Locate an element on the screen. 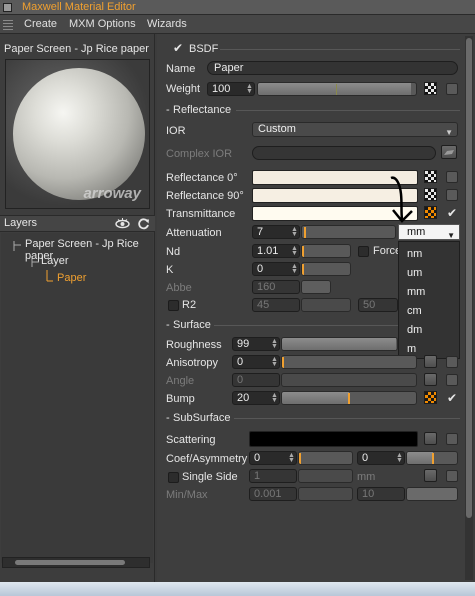  nd-slider is located at coordinates (326, 251).